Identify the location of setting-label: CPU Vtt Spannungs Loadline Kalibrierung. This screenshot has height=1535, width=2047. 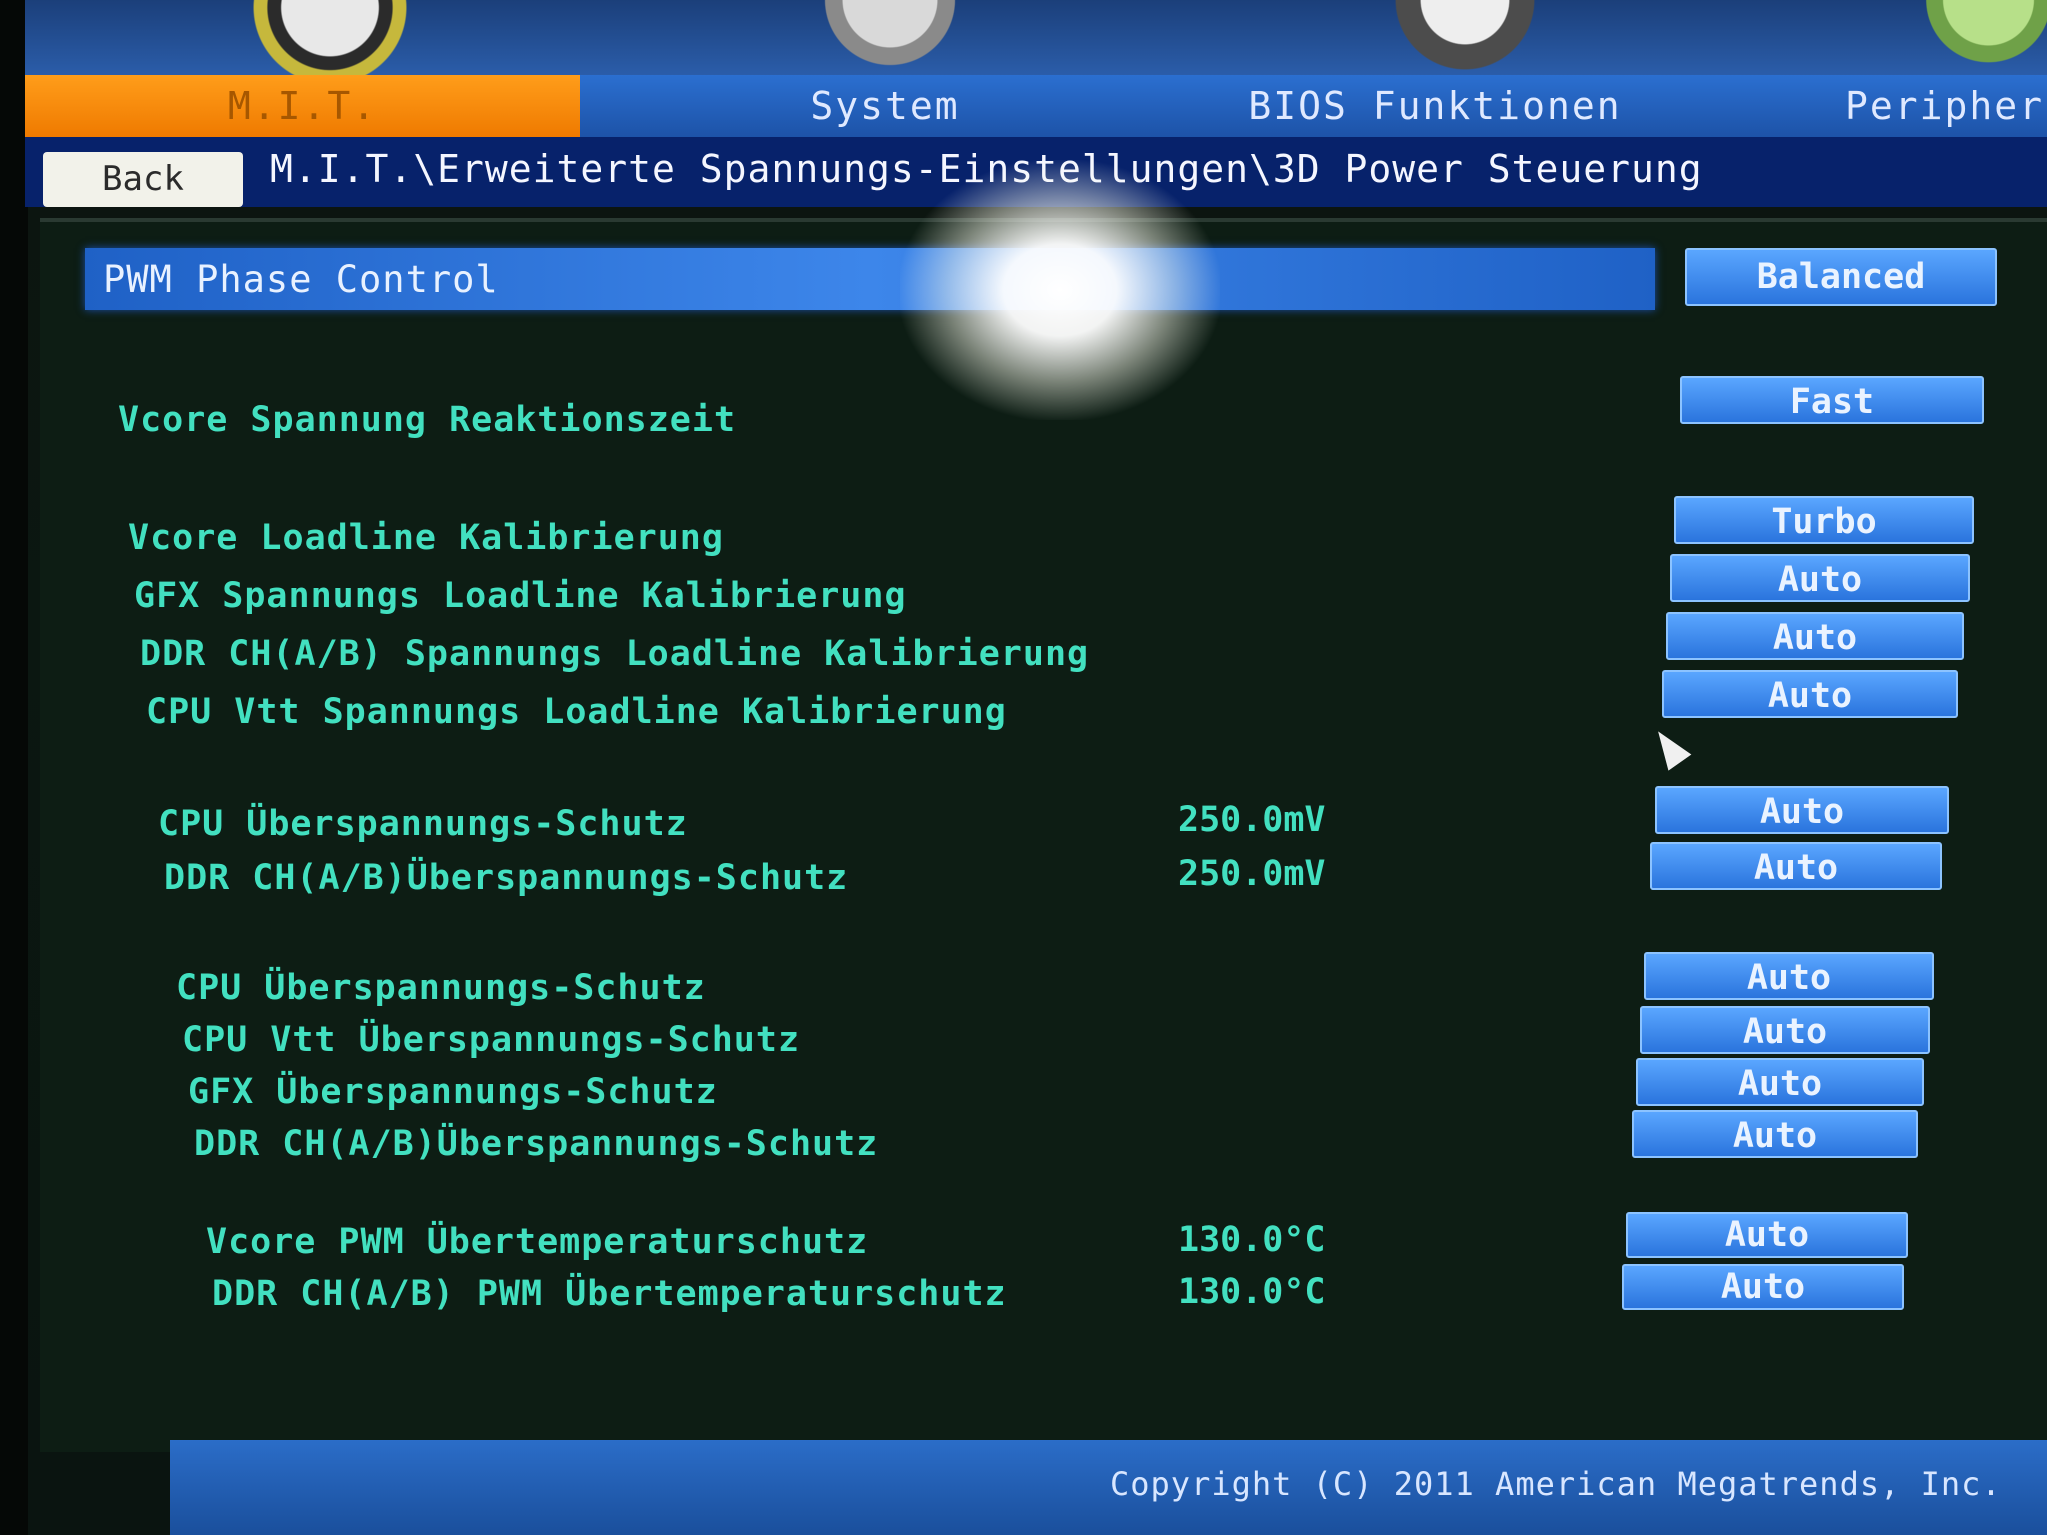
(576, 712).